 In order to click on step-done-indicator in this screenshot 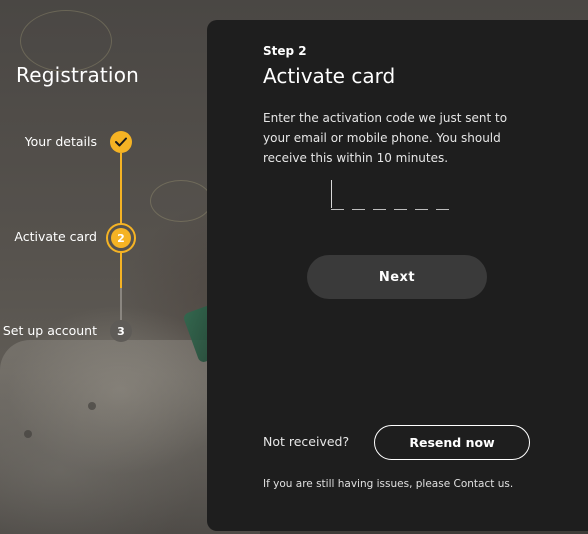, I will do `click(121, 142)`.